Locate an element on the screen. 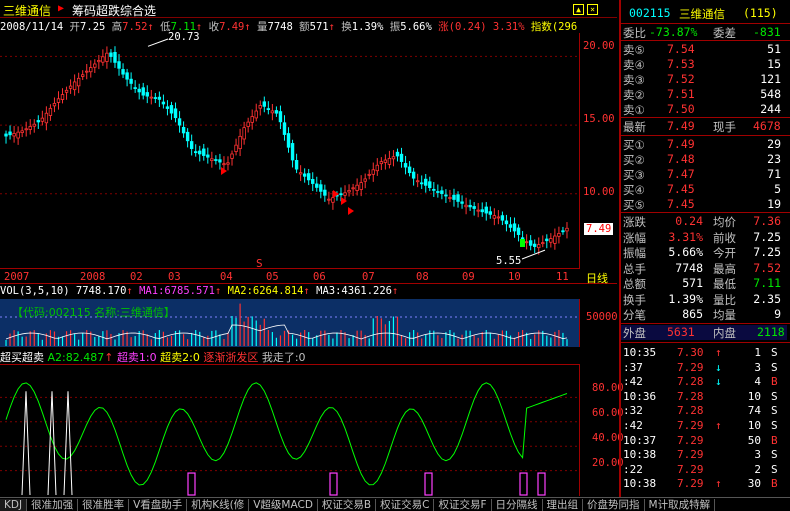  tab: 权证交易B is located at coordinates (347, 505).